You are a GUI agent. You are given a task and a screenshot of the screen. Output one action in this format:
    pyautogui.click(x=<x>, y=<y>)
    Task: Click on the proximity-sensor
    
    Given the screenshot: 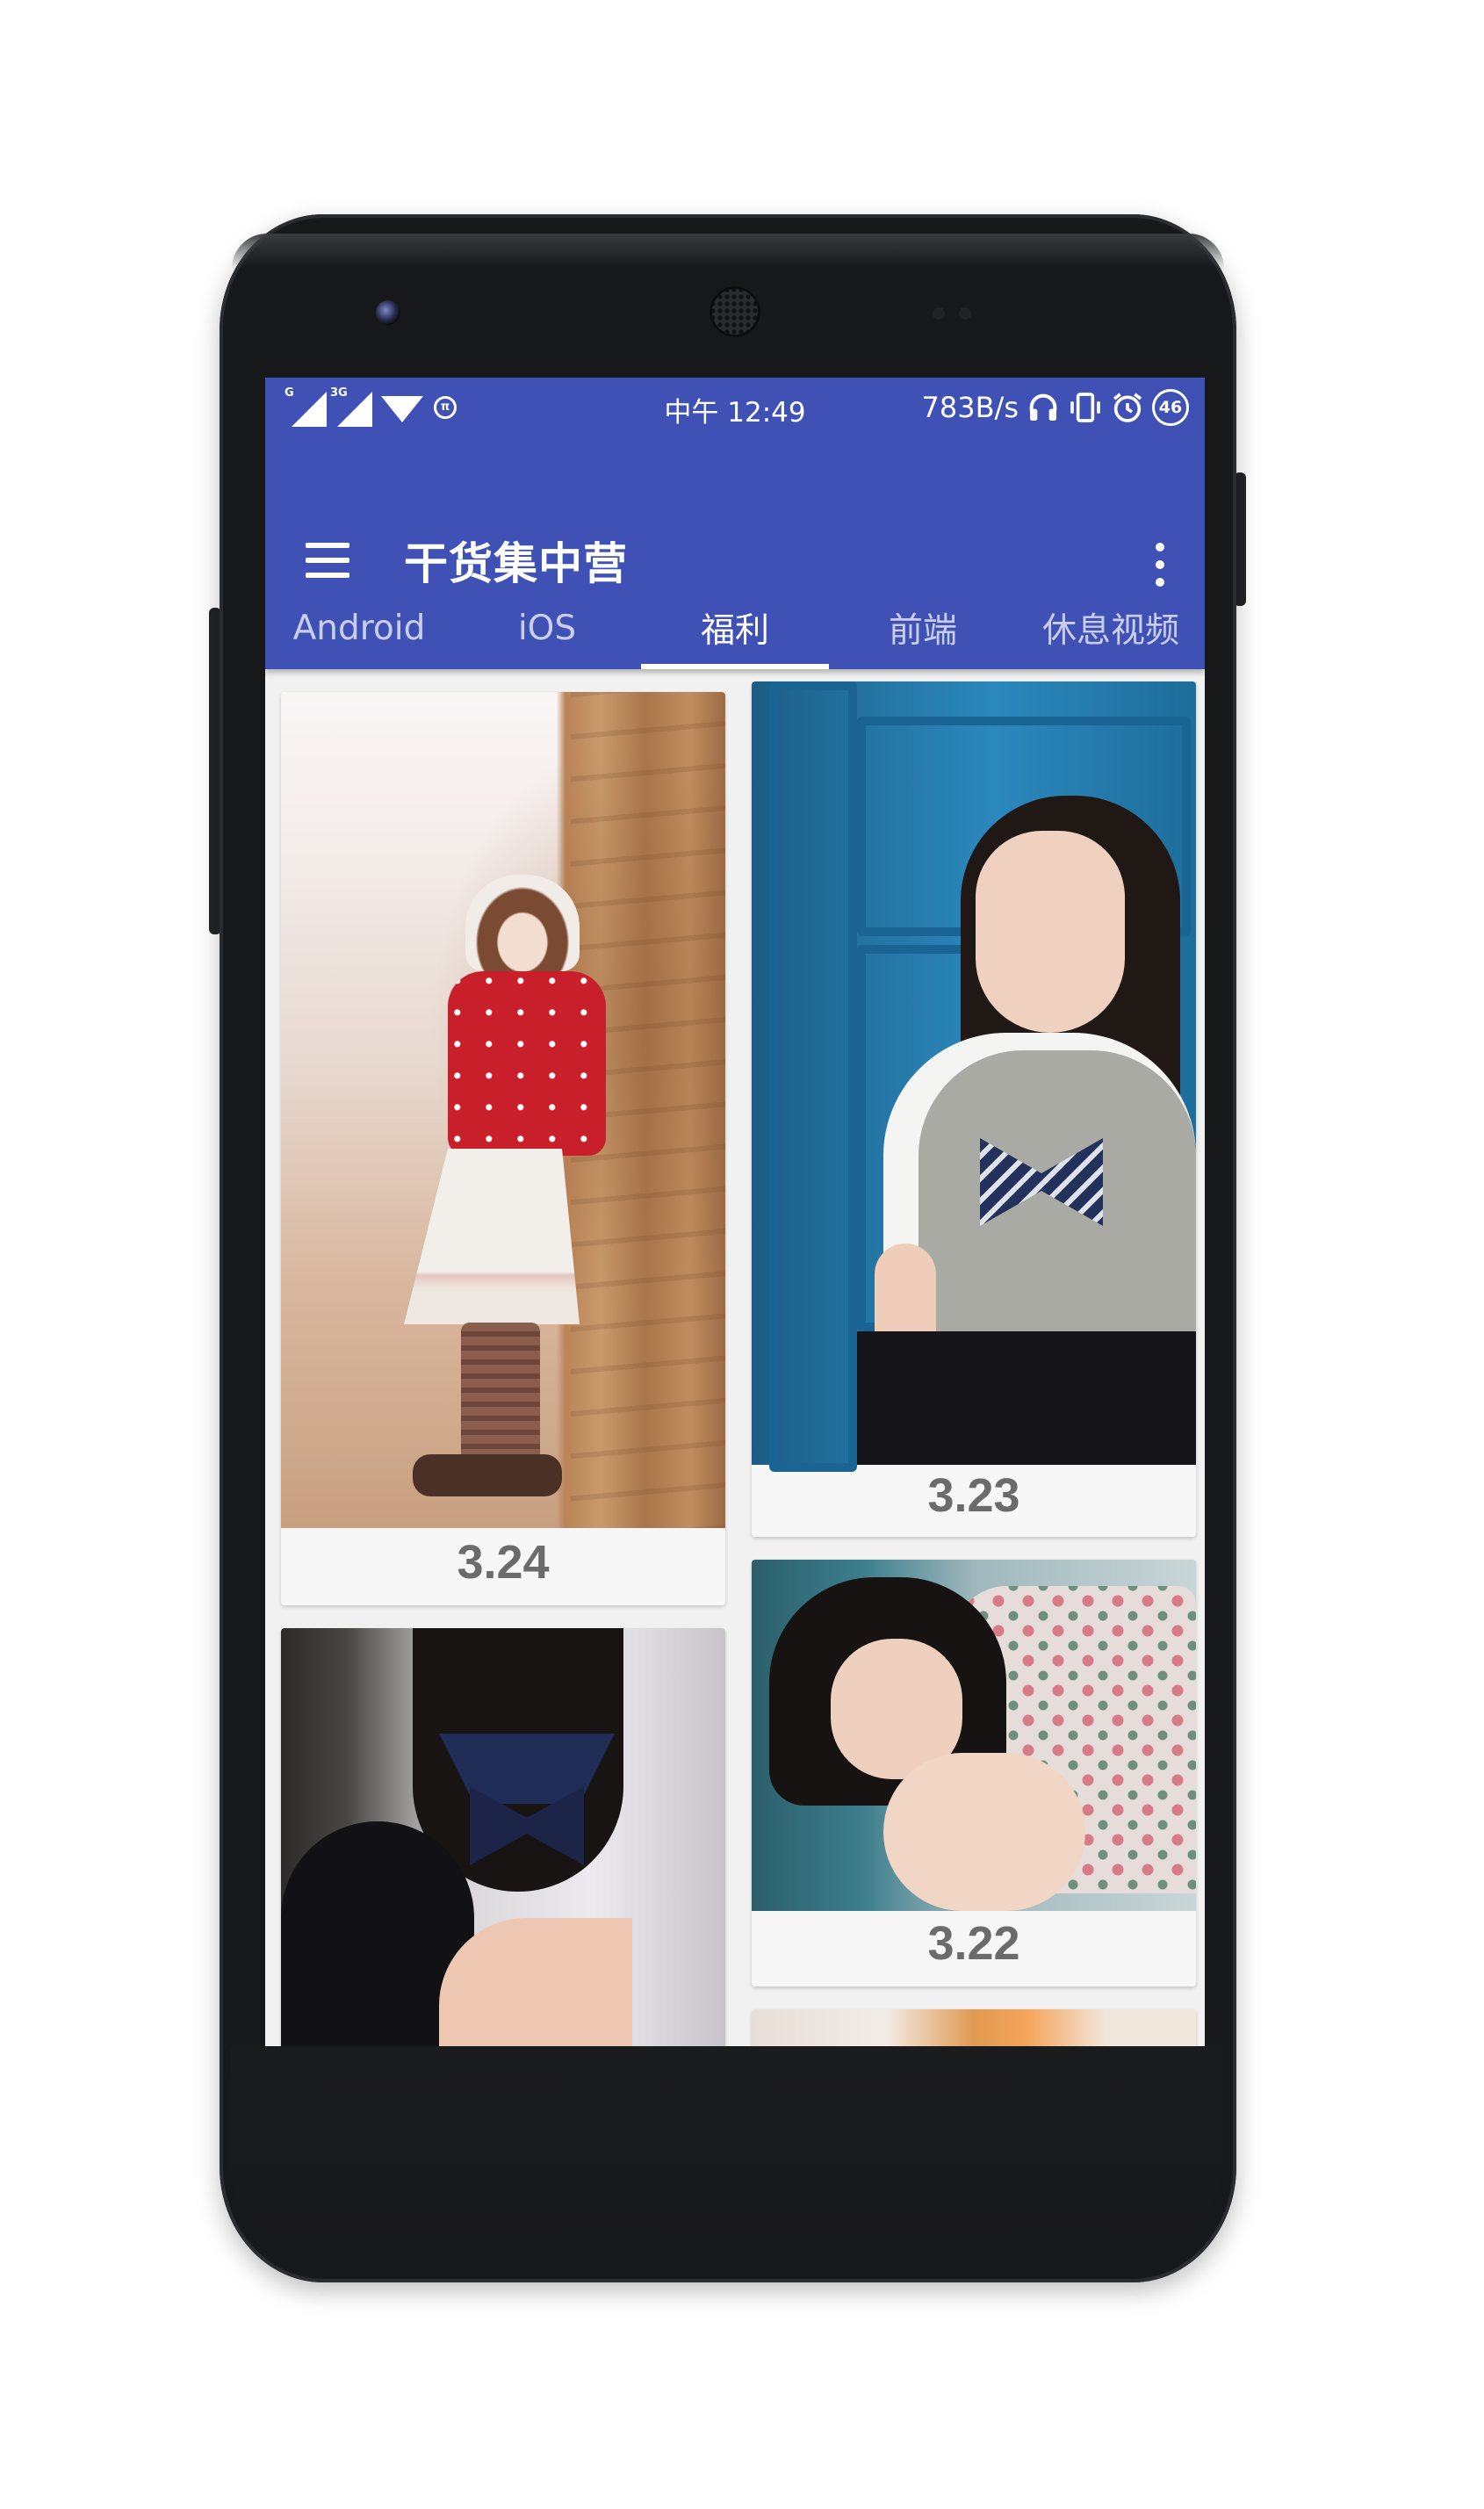 What is the action you would take?
    pyautogui.click(x=939, y=313)
    